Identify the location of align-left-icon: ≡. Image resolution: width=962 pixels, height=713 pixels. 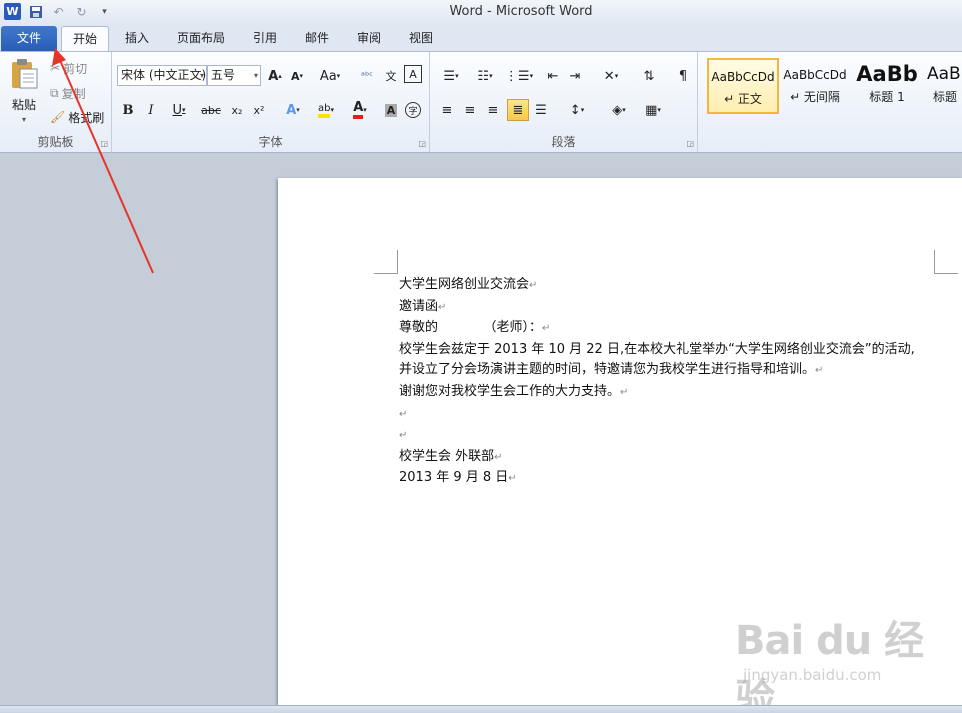
(447, 110).